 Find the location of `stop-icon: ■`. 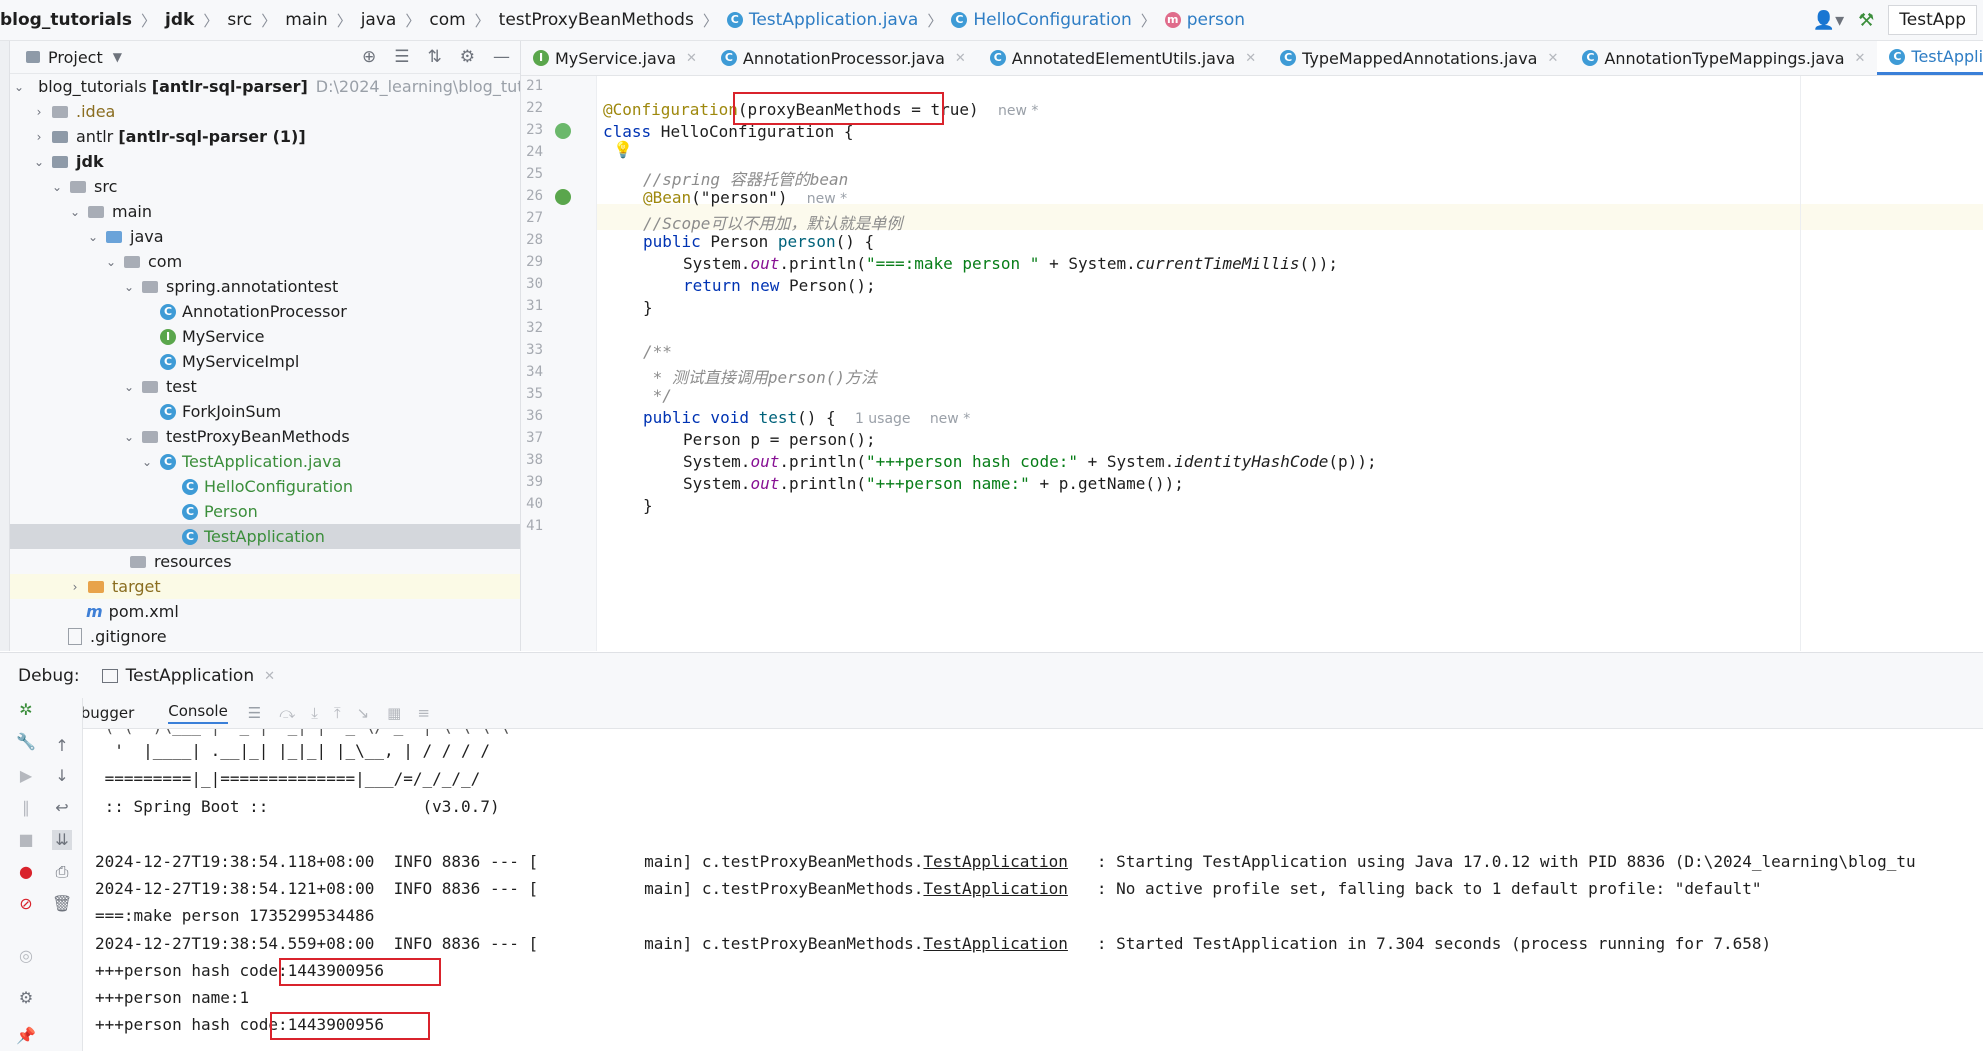

stop-icon: ■ is located at coordinates (26, 840).